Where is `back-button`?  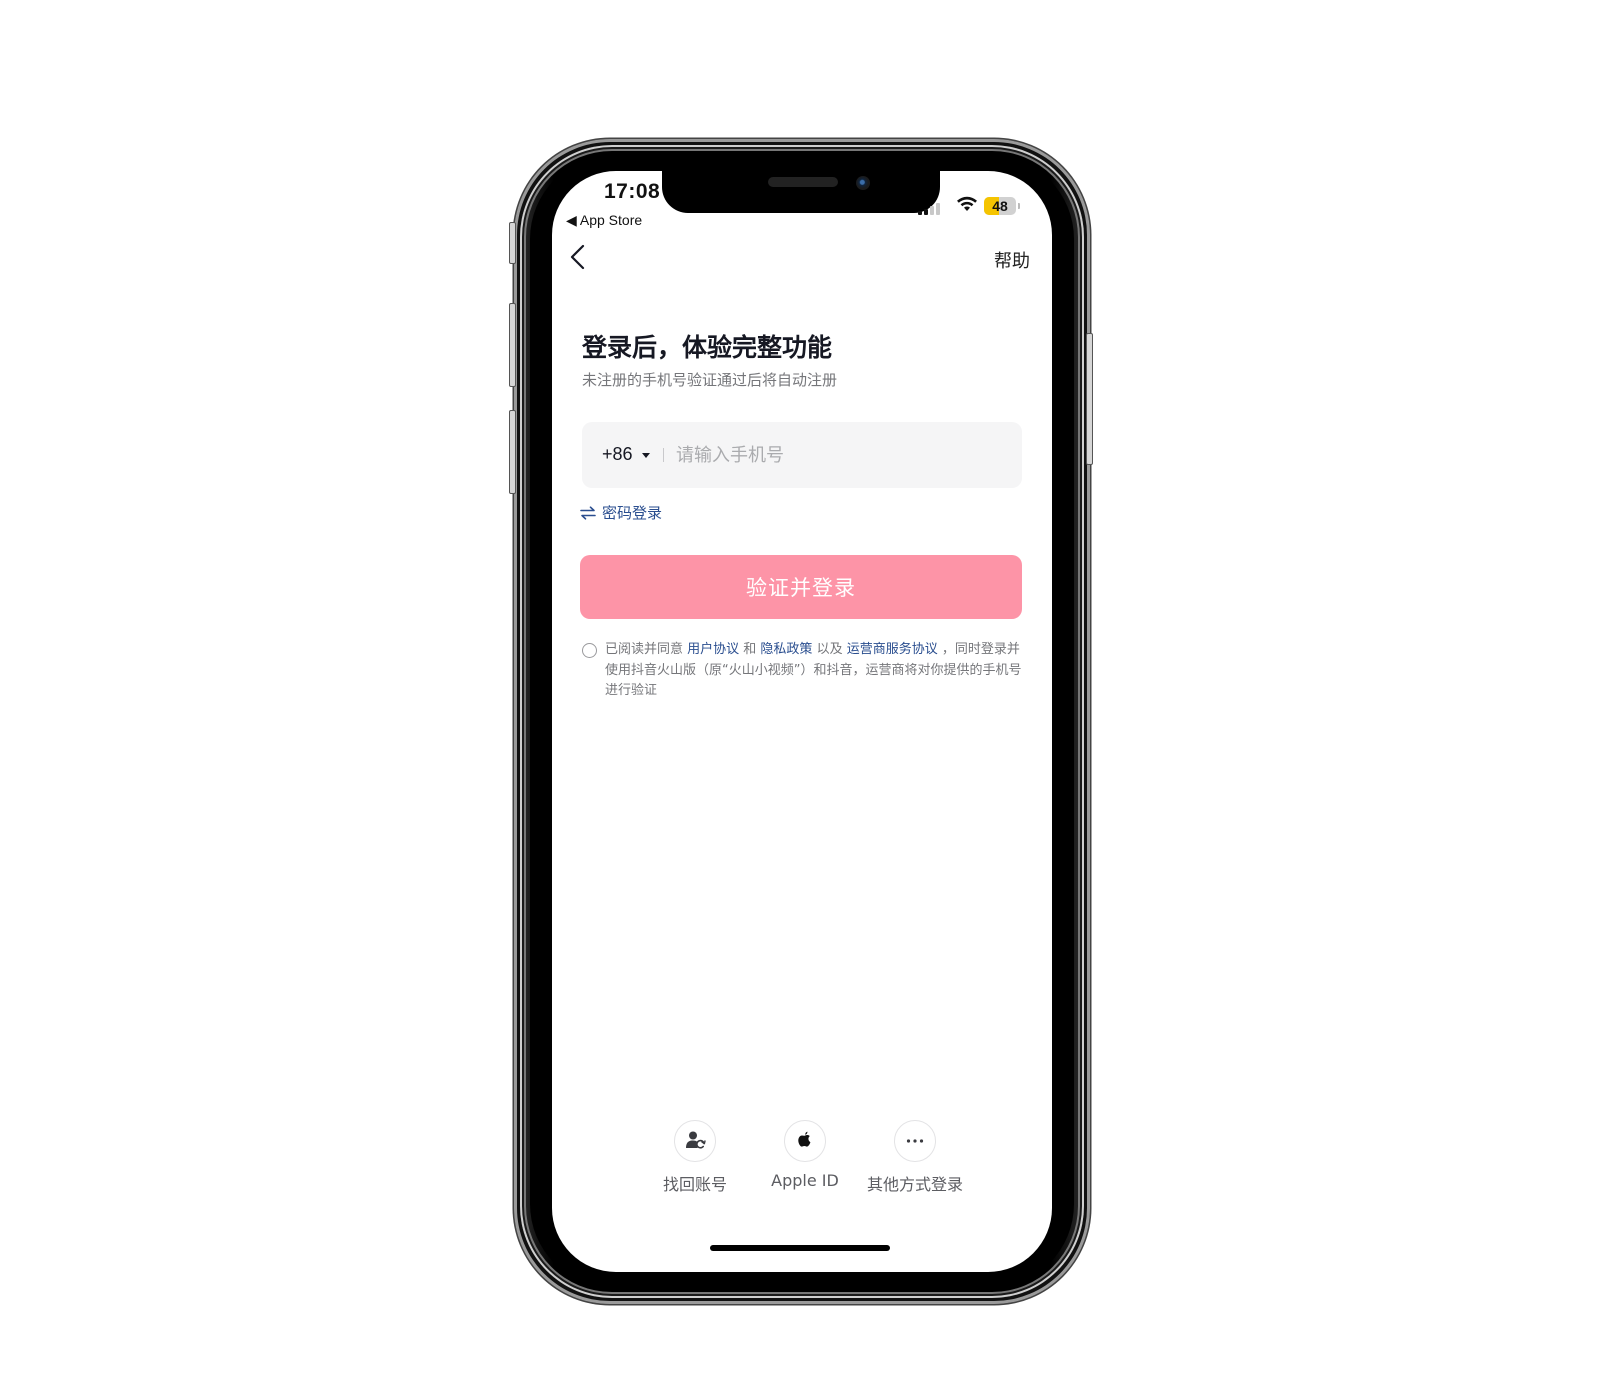 back-button is located at coordinates (579, 257).